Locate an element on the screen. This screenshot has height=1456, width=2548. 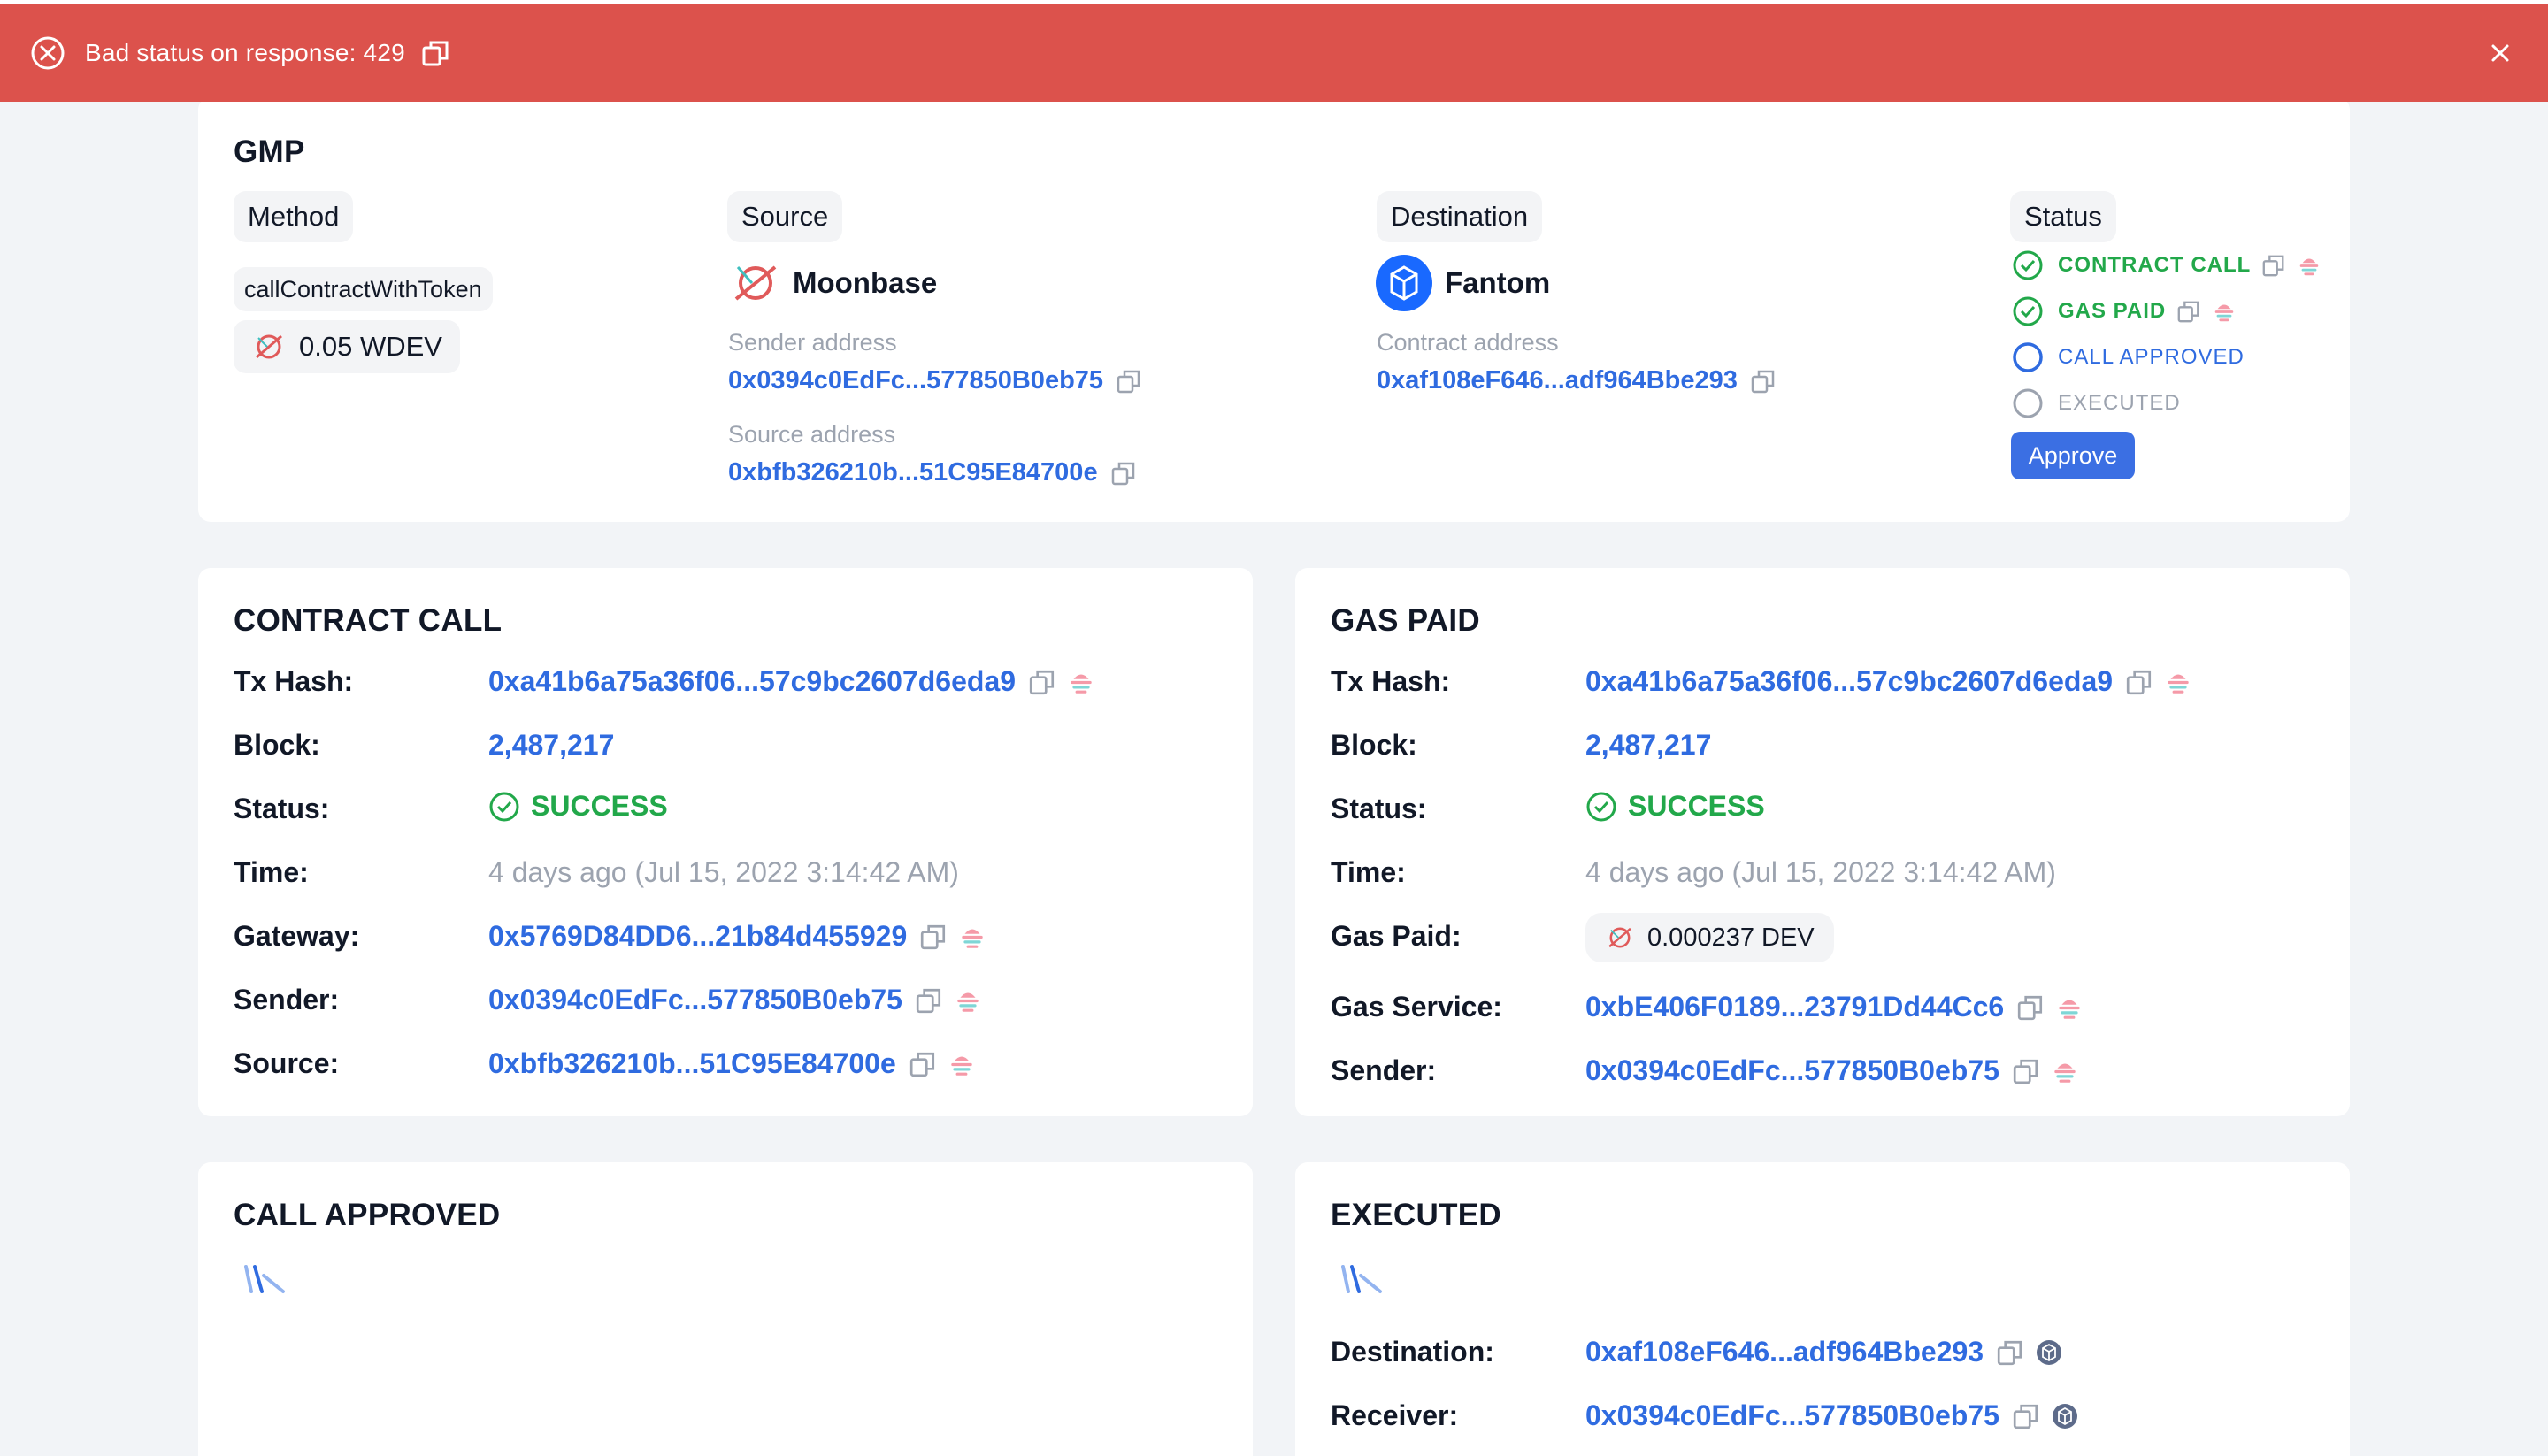
status-step-executed: EXECUTED is located at coordinates (2096, 403).